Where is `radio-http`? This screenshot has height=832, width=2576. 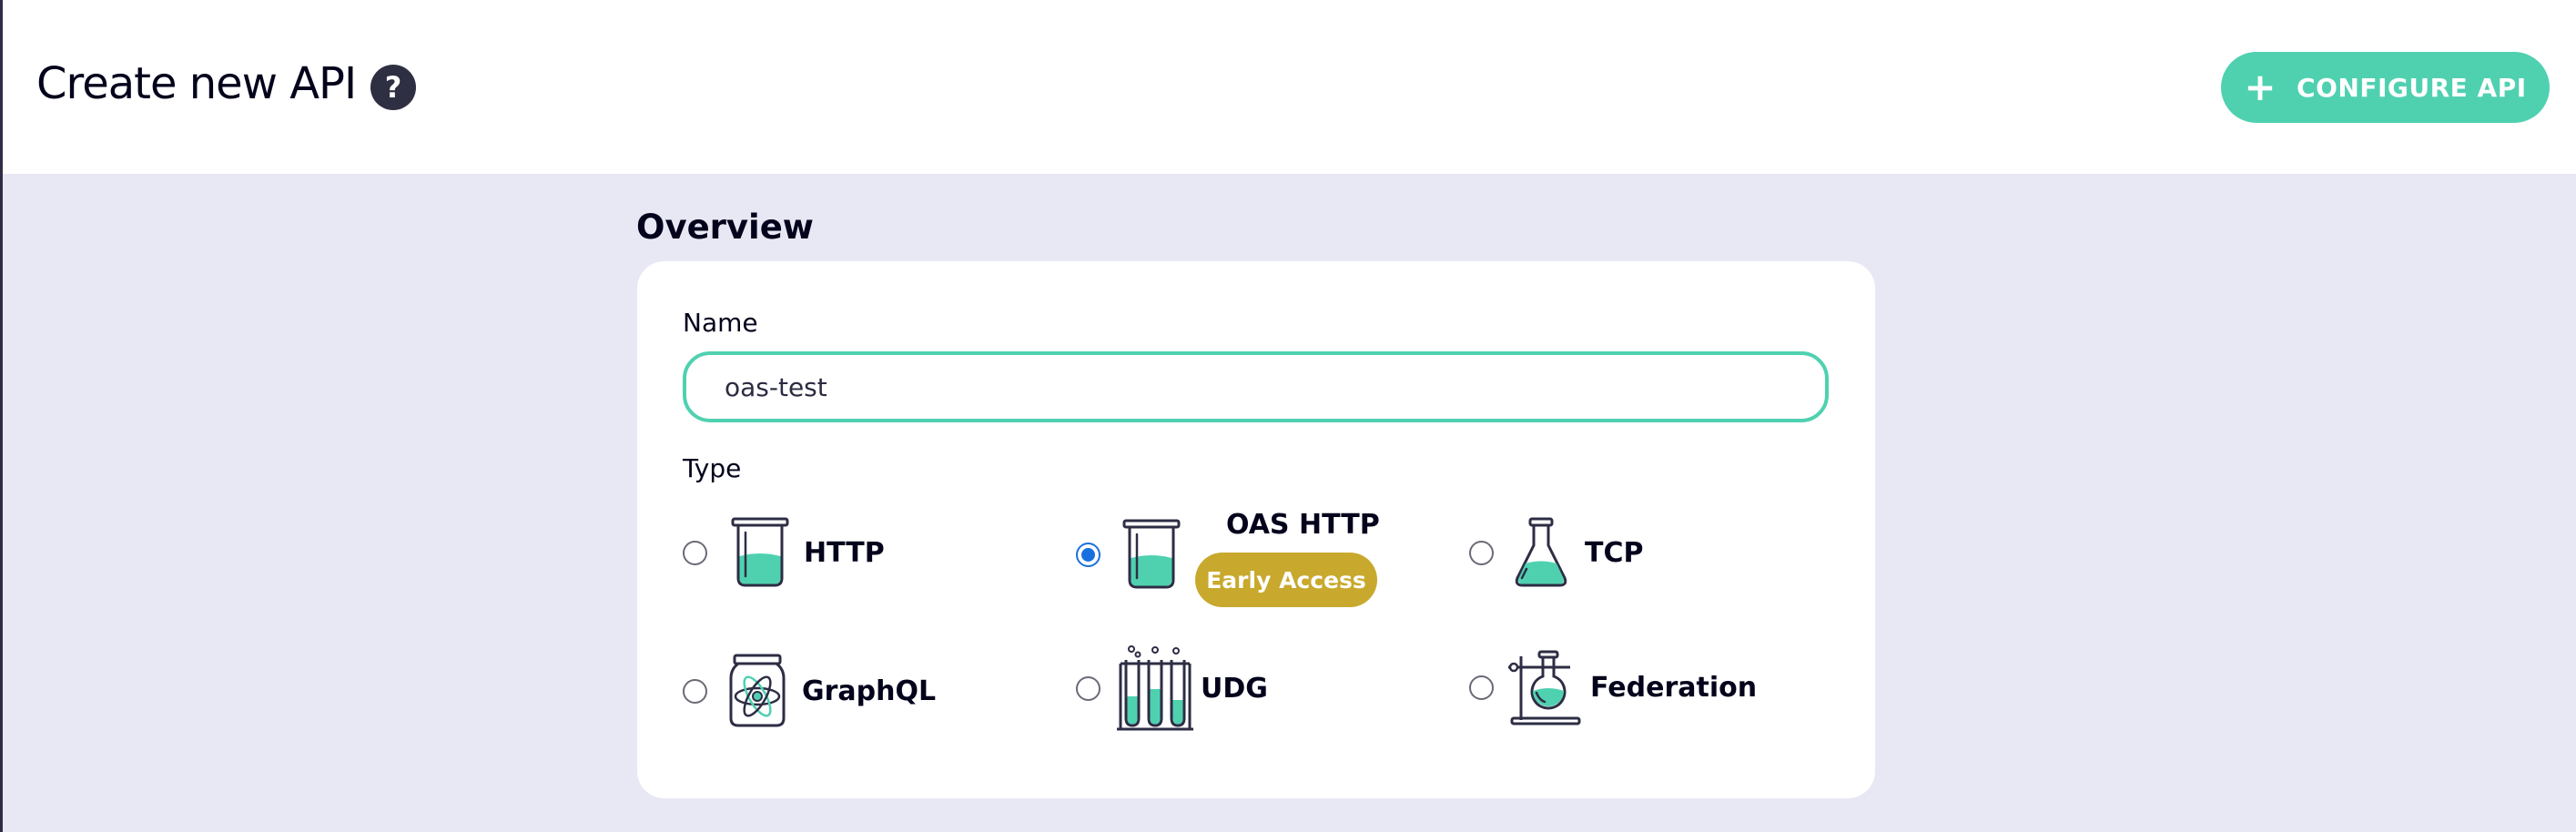
radio-http is located at coordinates (695, 552).